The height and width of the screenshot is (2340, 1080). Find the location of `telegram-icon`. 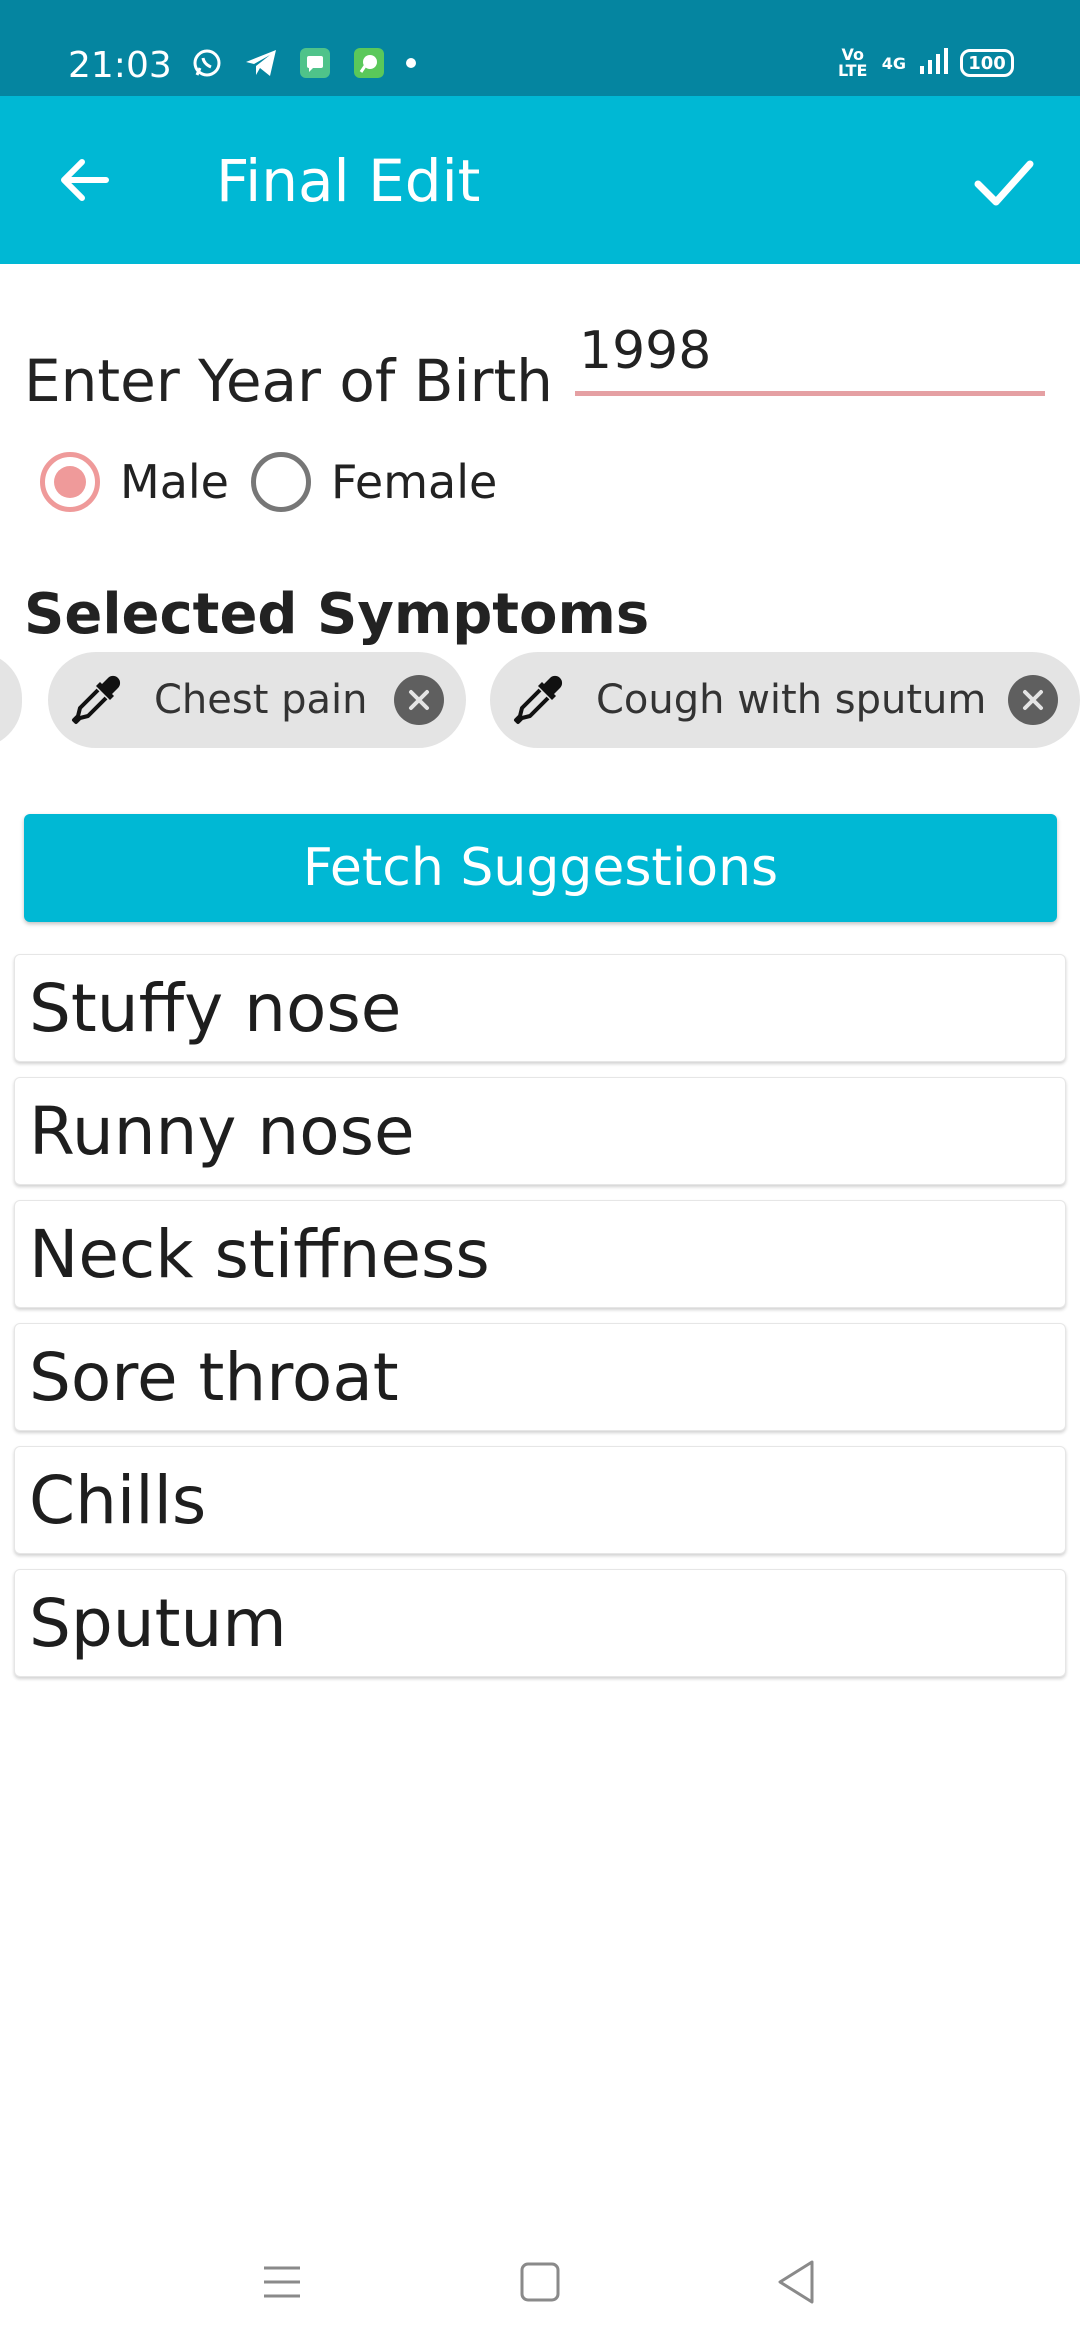

telegram-icon is located at coordinates (261, 63).